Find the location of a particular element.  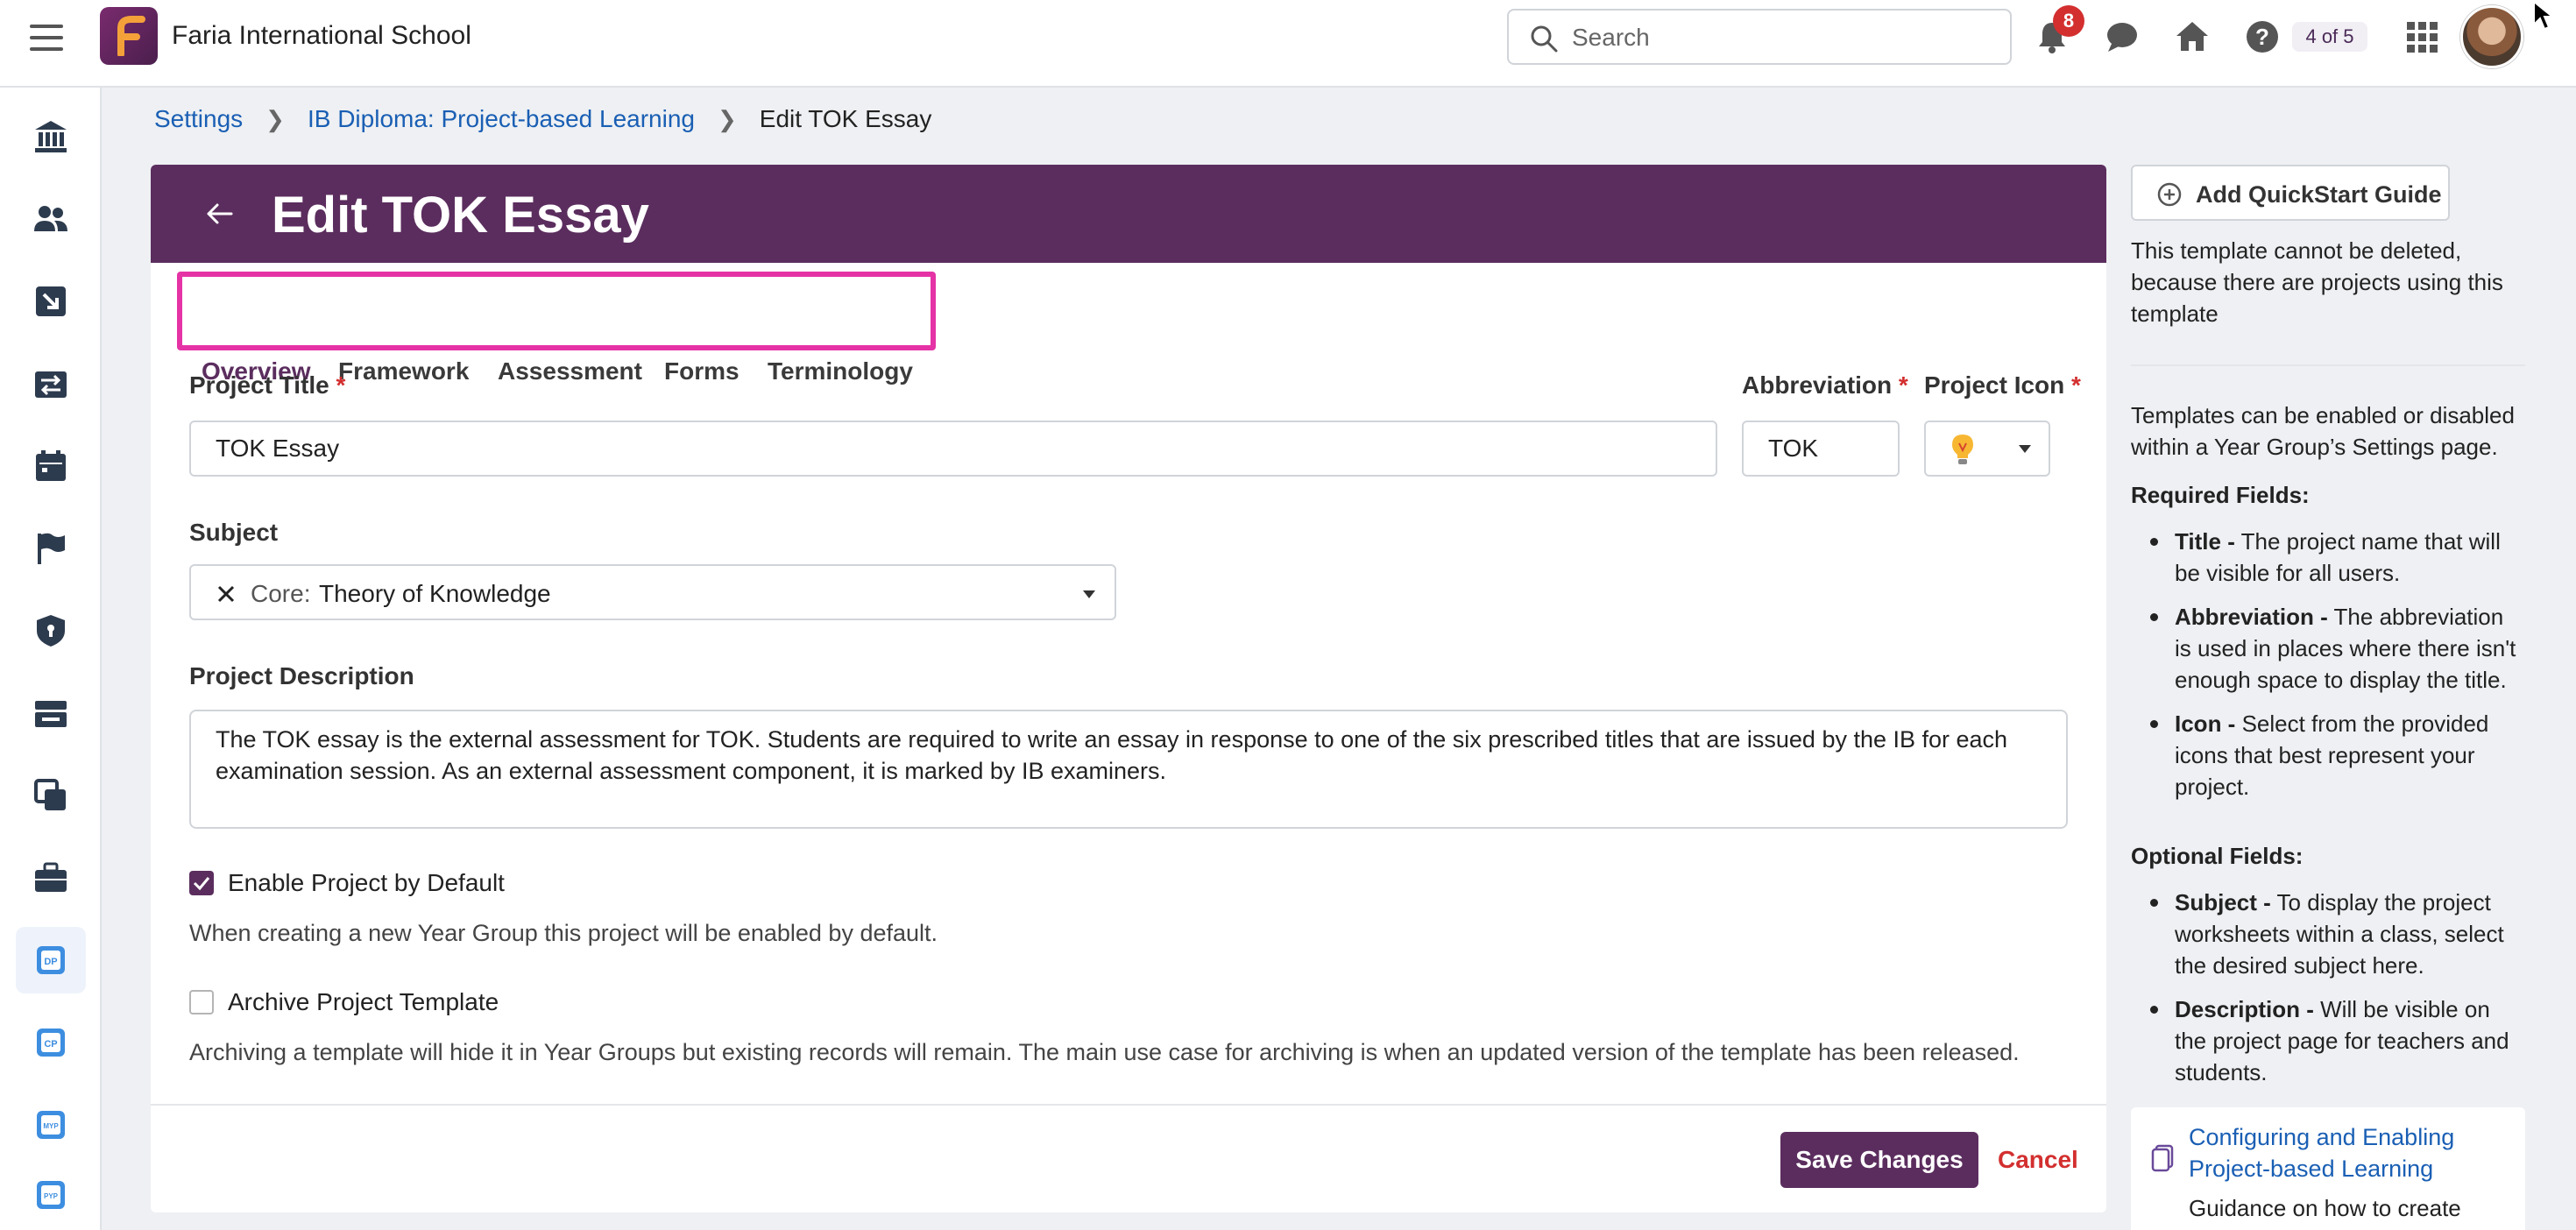

apps-grid-icon is located at coordinates (2421, 36).